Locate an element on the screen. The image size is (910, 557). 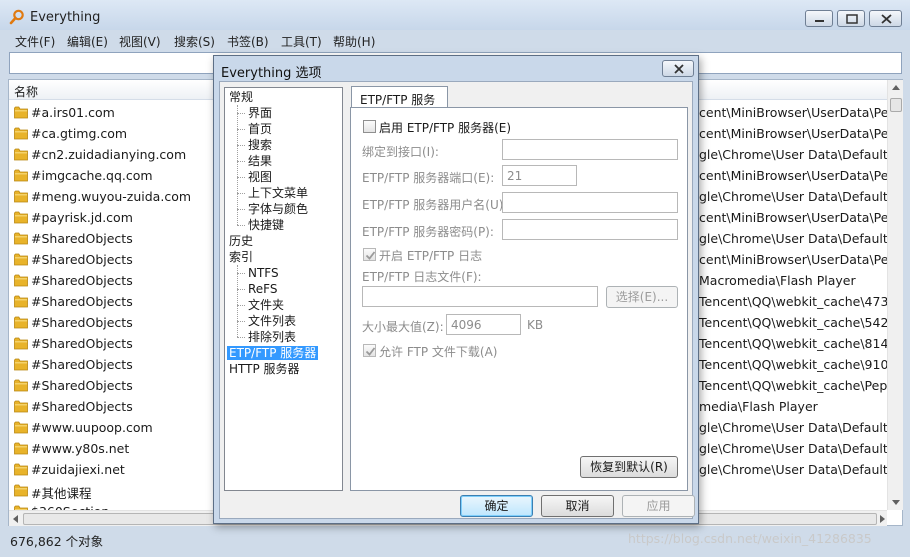
tree-item: 界面 is located at coordinates (260, 113).